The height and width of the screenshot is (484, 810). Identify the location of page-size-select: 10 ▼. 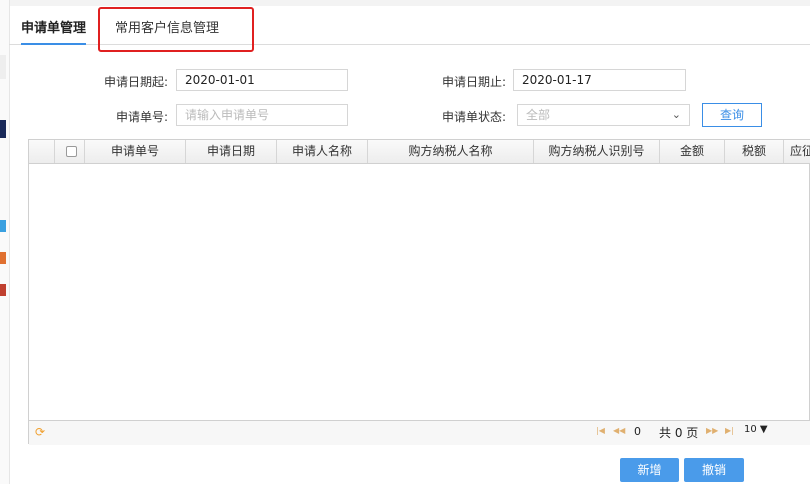
(756, 429).